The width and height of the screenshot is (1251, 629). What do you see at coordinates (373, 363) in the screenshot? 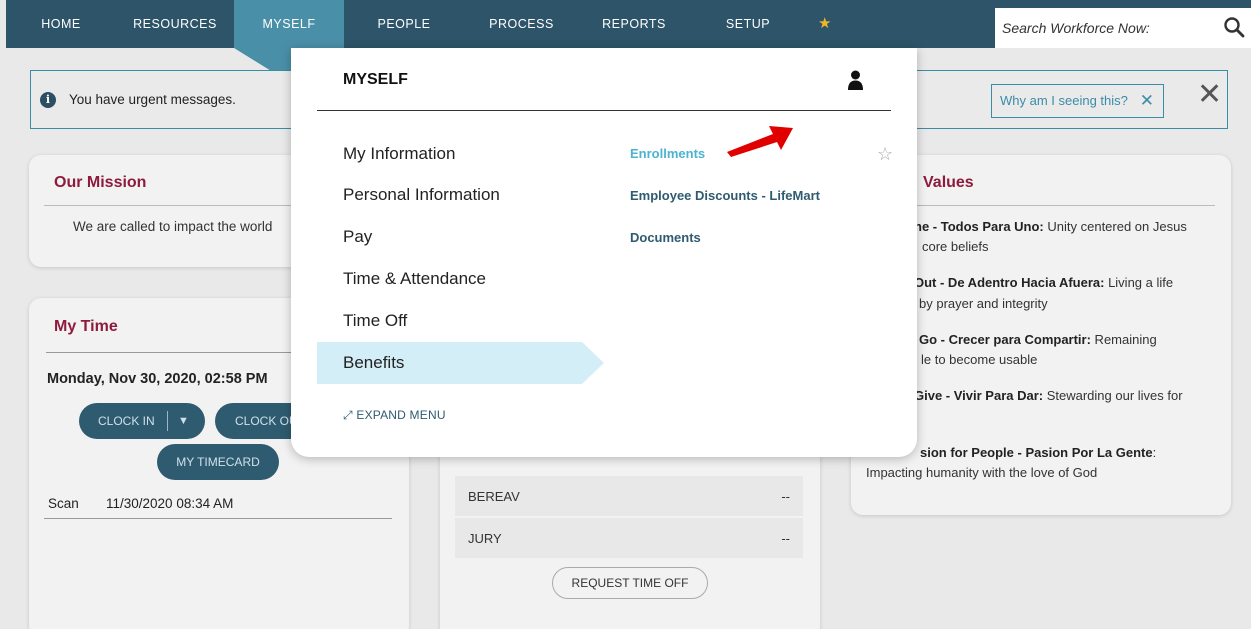
I see `menu-item-benefits: Benefits` at bounding box center [373, 363].